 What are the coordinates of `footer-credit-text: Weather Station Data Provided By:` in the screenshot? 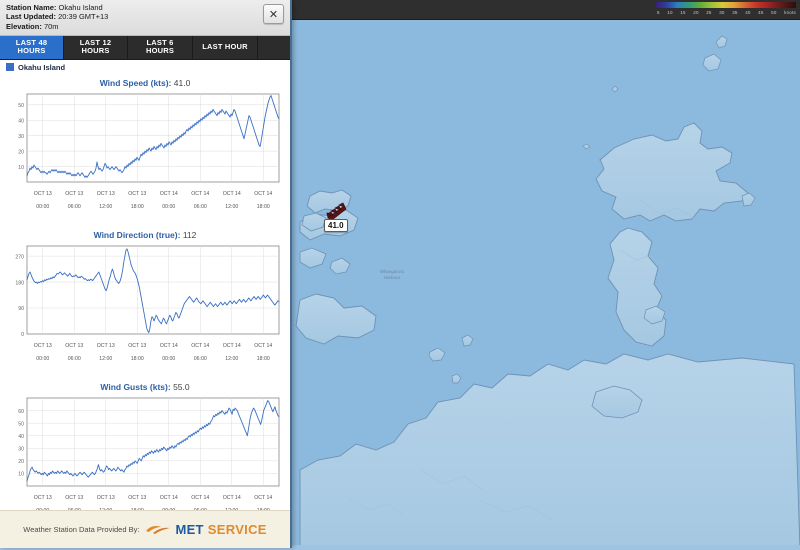 It's located at (81, 529).